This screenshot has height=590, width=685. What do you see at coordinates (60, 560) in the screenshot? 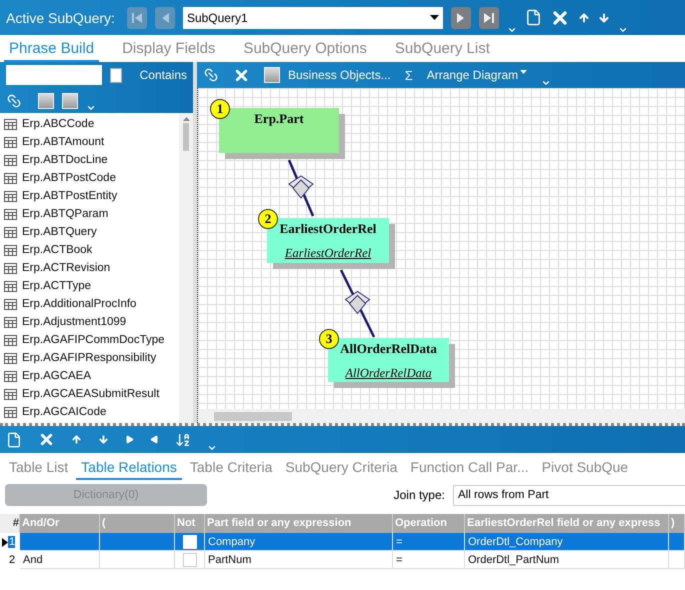
I see `table-cell: And` at bounding box center [60, 560].